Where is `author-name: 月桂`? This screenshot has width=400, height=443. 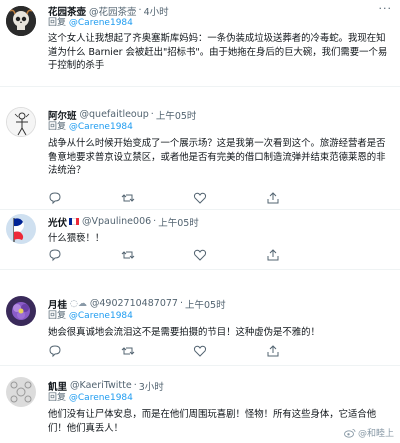
author-name: 月桂 is located at coordinates (57, 304).